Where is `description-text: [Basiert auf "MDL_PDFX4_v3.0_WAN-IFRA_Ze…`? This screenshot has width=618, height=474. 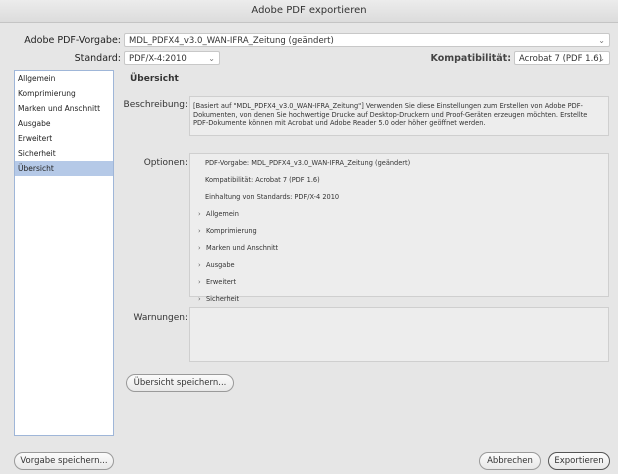 description-text: [Basiert auf "MDL_PDFX4_v3.0_WAN-IFRA_Ze… is located at coordinates (390, 114).